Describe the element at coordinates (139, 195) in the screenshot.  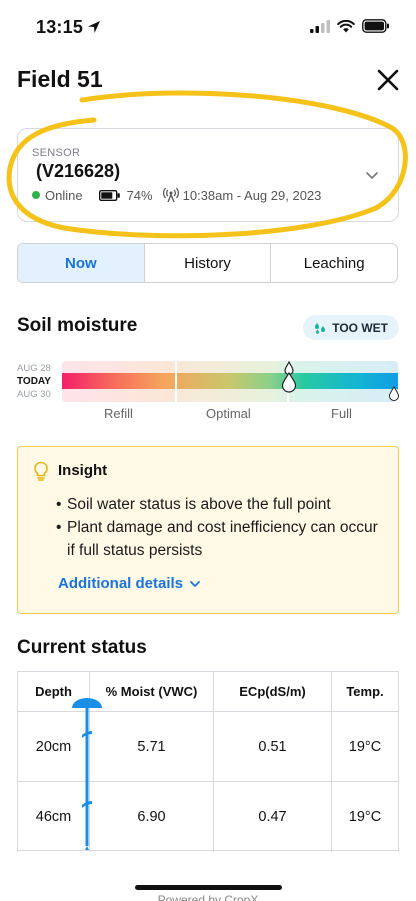
I see `sensor-battery-level: 74%` at that location.